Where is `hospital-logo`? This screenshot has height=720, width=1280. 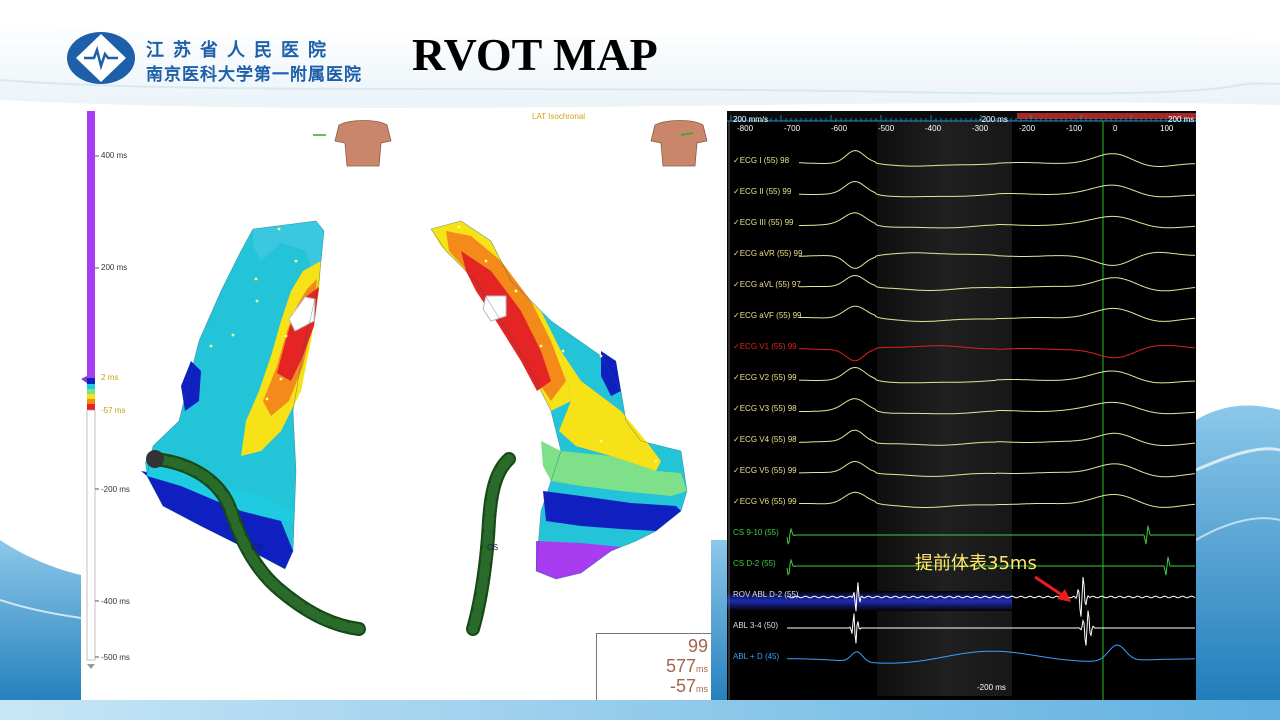 hospital-logo is located at coordinates (101, 58).